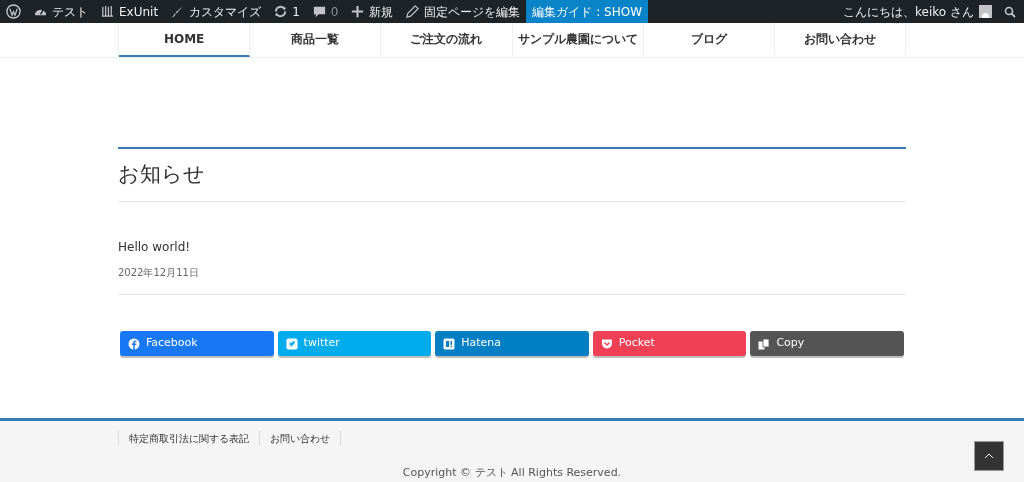 Image resolution: width=1024 pixels, height=482 pixels. Describe the element at coordinates (669, 343) in the screenshot. I see `share-button: Pocket` at that location.